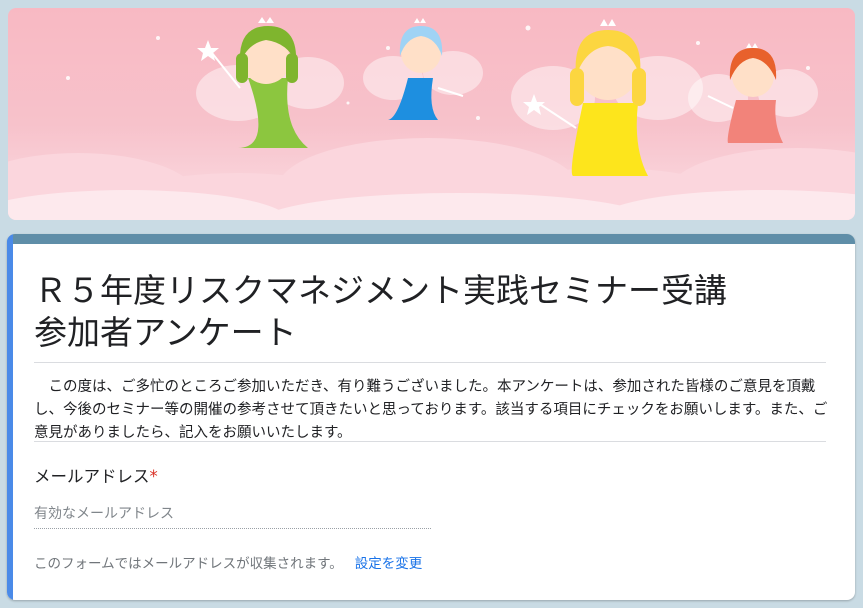  I want to click on red-fairy, so click(753, 93).